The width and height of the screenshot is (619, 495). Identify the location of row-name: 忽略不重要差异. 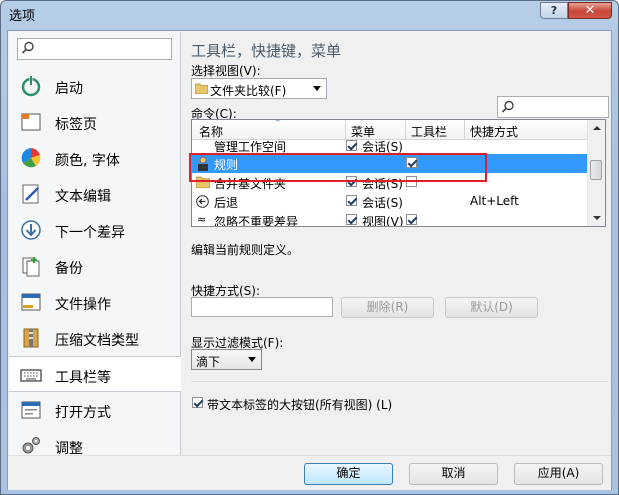
(256, 220).